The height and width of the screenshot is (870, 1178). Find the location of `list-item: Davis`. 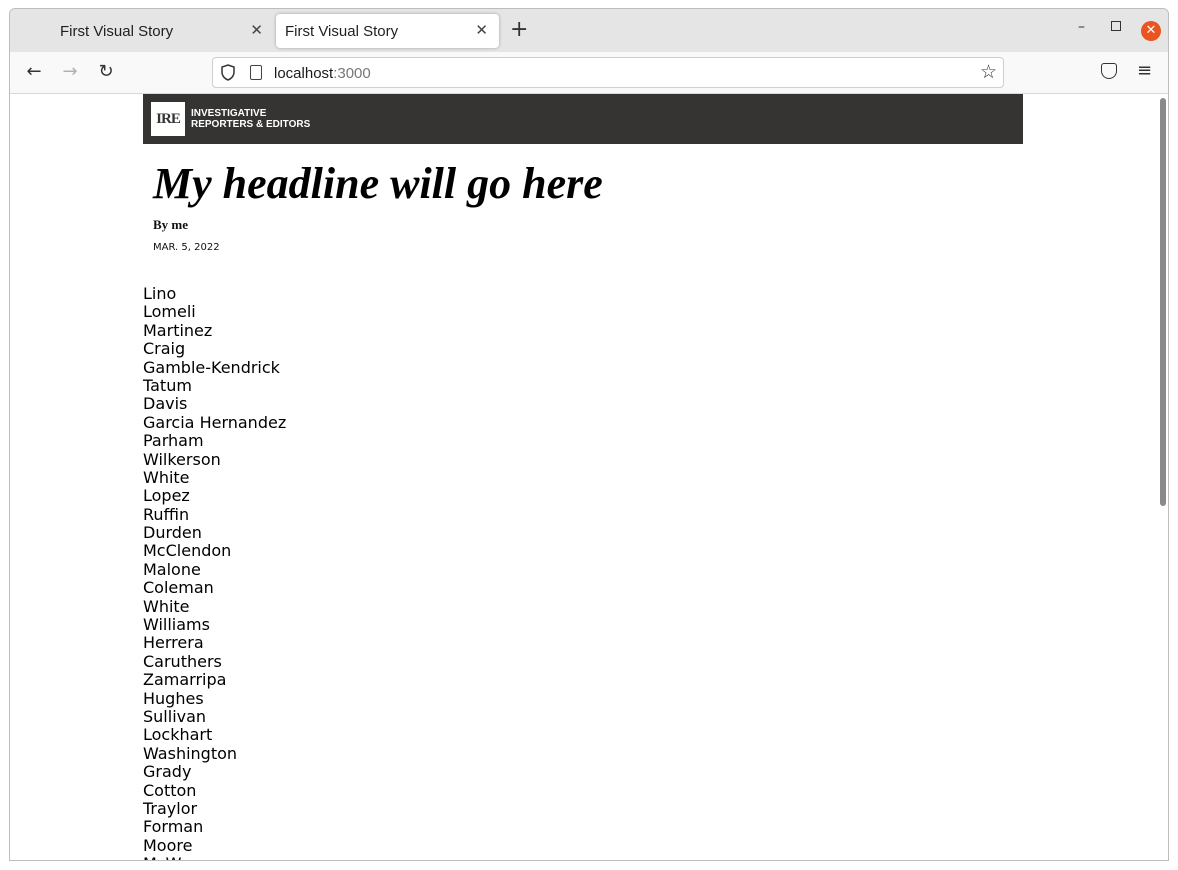

list-item: Davis is located at coordinates (165, 404).